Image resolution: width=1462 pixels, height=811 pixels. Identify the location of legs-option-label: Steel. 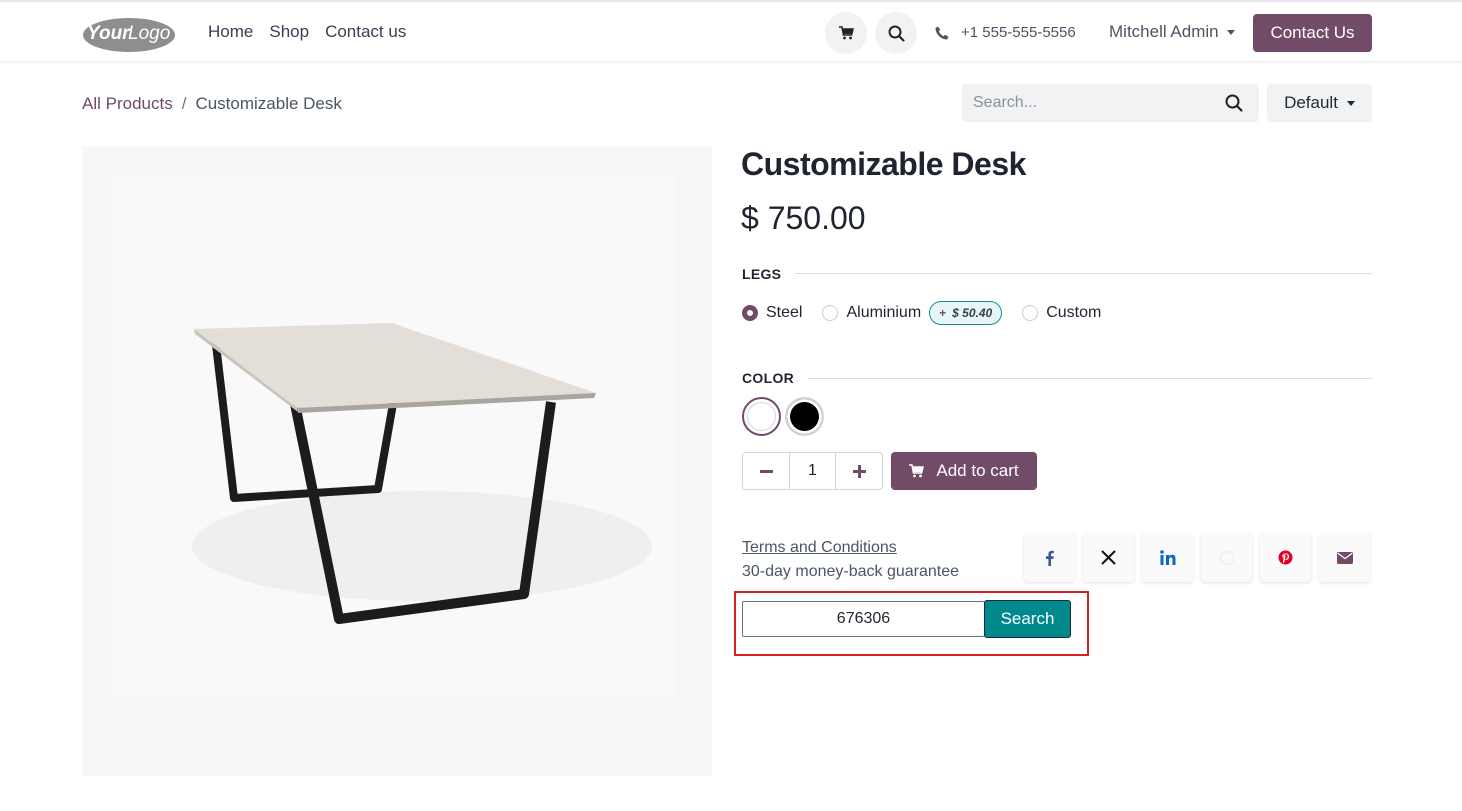
(784, 312).